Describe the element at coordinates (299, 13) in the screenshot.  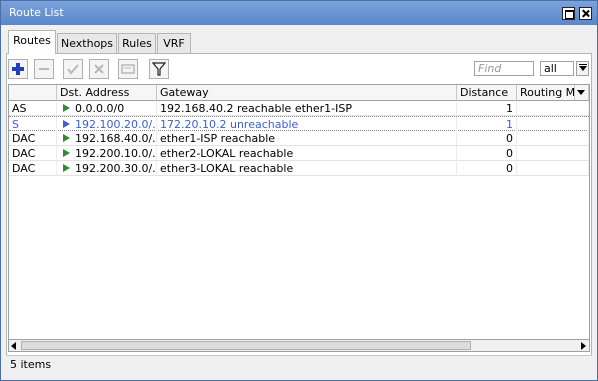
I see `title-bar: Route List` at that location.